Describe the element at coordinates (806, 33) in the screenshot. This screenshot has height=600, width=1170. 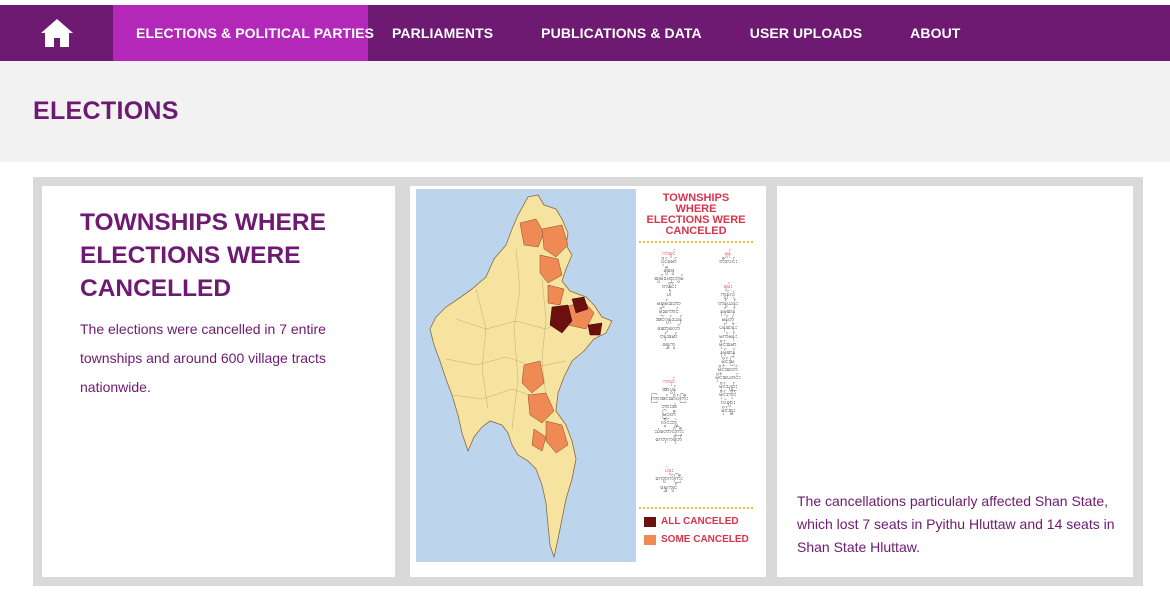
I see `nav-user-uploads: USER UPLOADS` at that location.